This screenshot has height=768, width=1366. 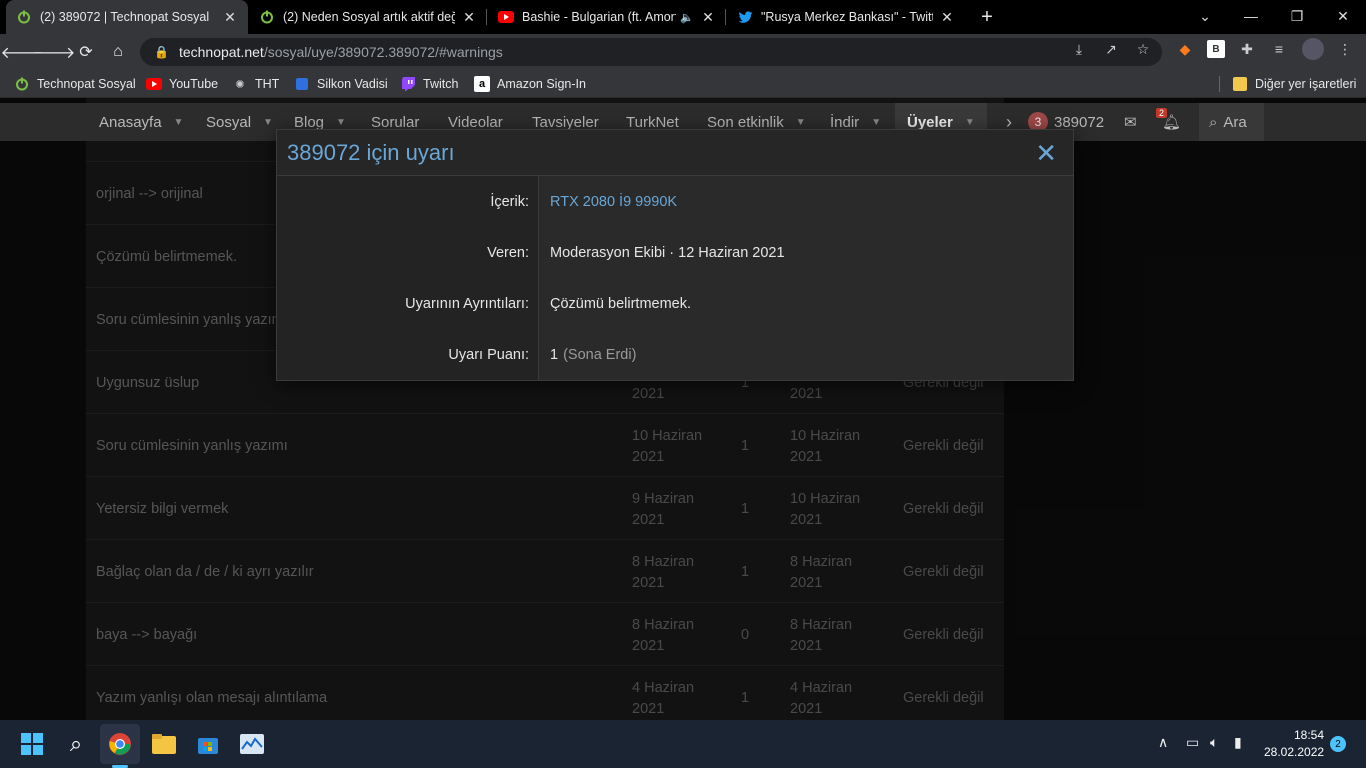 What do you see at coordinates (221, 52) in the screenshot?
I see `url-host: technopat.net` at bounding box center [221, 52].